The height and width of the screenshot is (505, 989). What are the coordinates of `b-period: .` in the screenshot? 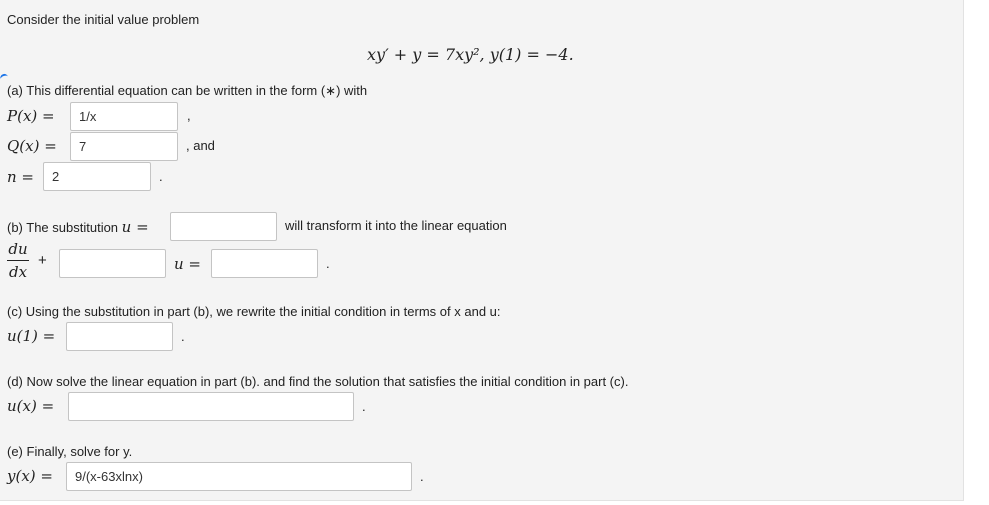 It's located at (328, 263).